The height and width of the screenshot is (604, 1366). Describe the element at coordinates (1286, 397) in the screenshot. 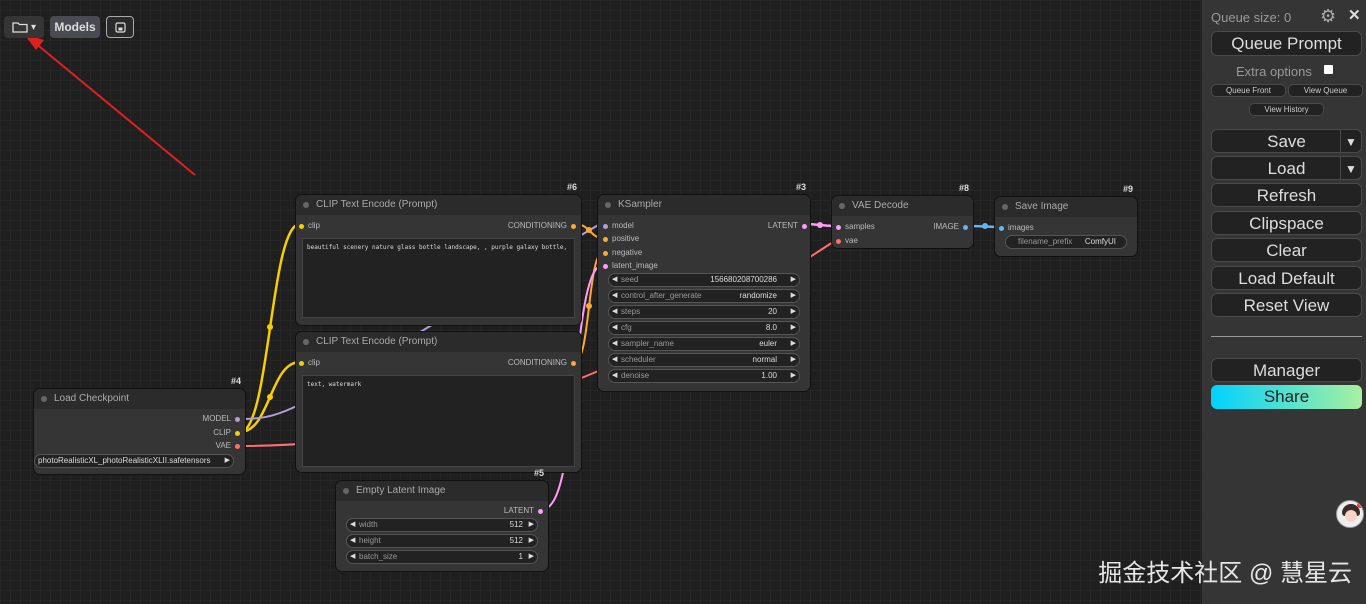

I see `share-button: Share` at that location.